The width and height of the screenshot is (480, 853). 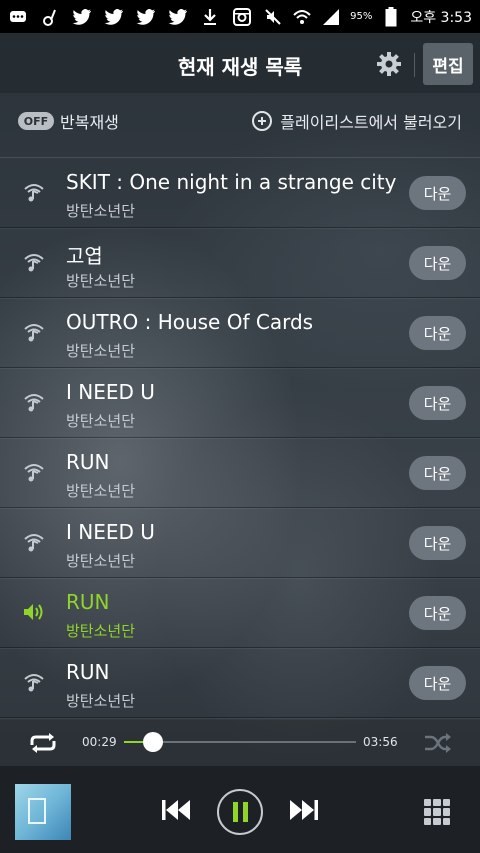 I want to click on grid-menu-icon, so click(x=437, y=812).